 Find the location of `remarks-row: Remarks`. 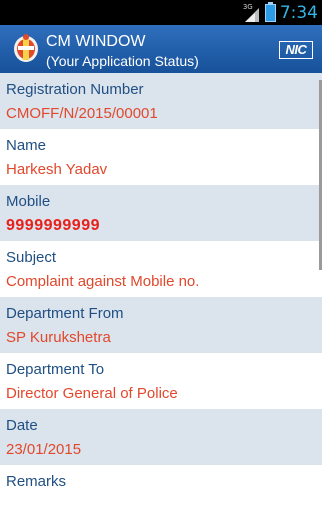

remarks-row: Remarks is located at coordinates (161, 493).